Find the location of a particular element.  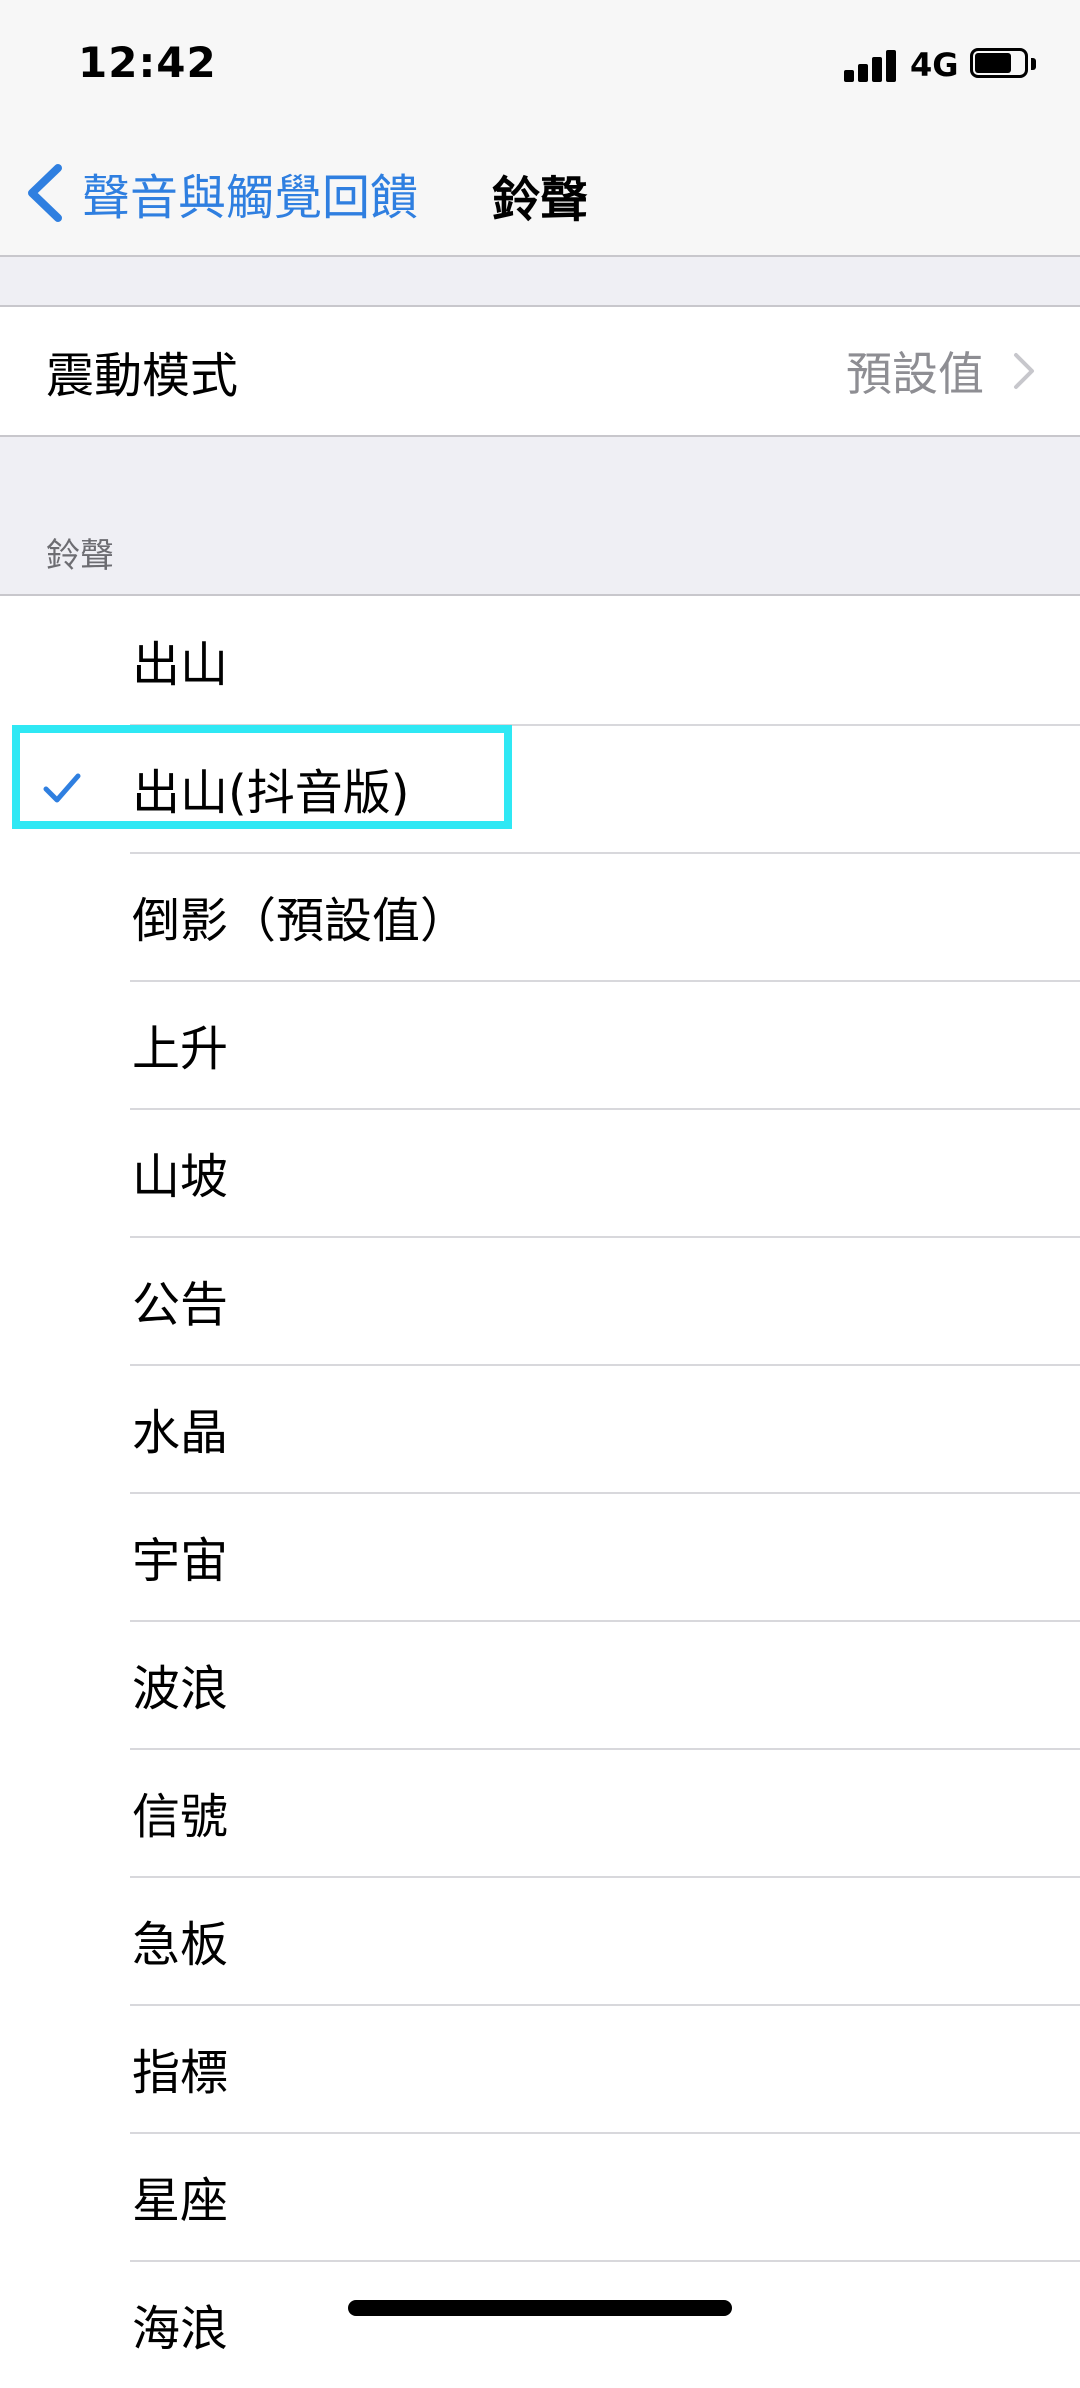

ringtone-item: 出山 is located at coordinates (540, 660).